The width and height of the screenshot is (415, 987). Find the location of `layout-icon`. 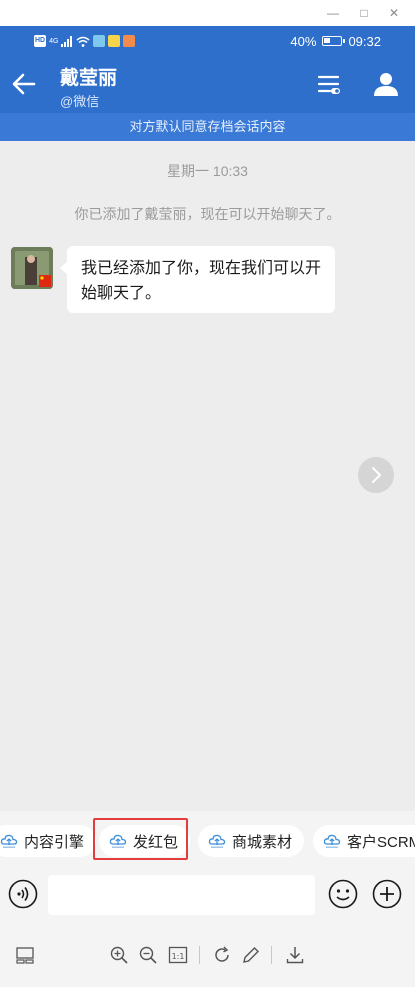

layout-icon is located at coordinates (25, 955).